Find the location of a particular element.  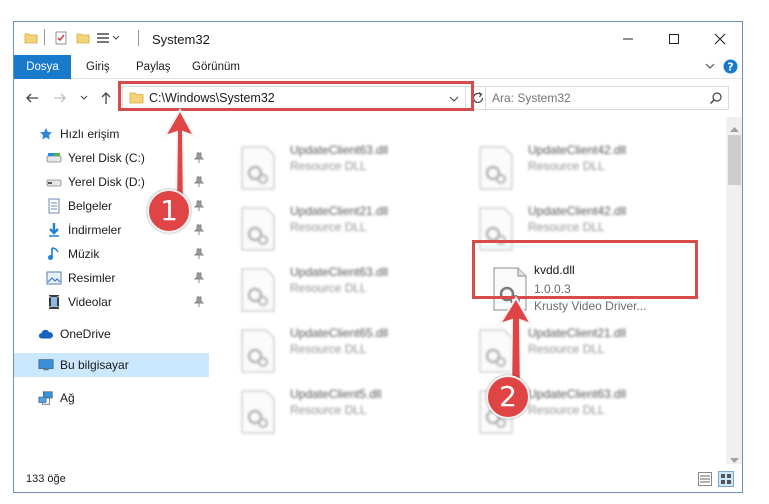

file-item: UpdateClient65.dll Resource DLL is located at coordinates (348, 350).